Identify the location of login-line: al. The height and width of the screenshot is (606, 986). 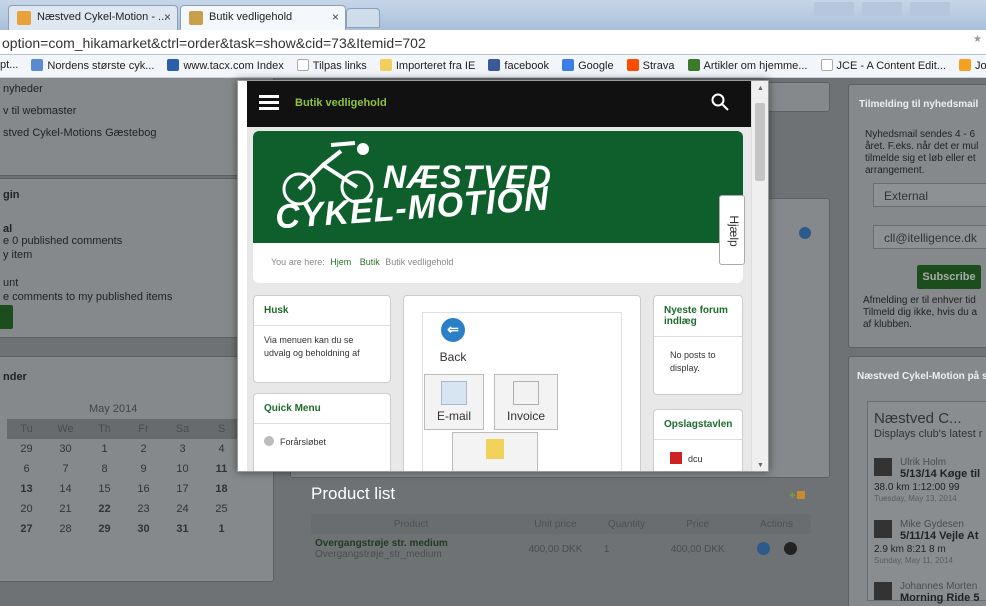
(8, 229).